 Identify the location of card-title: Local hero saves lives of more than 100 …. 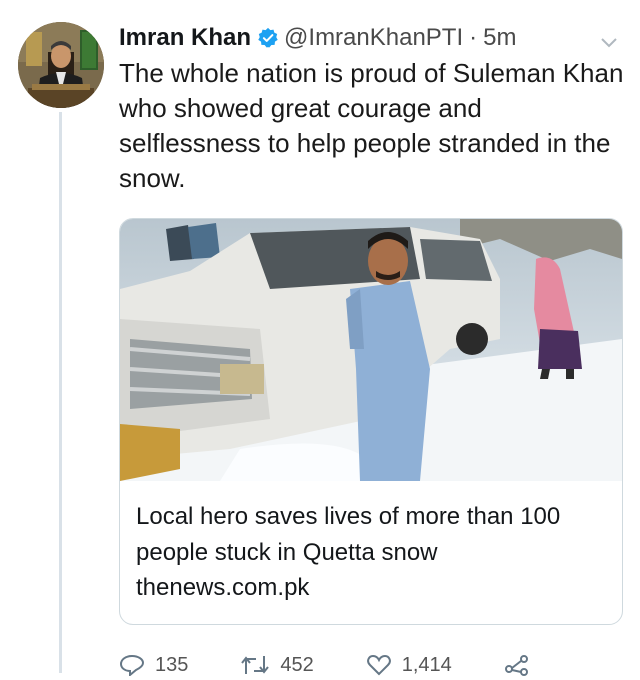
(348, 534).